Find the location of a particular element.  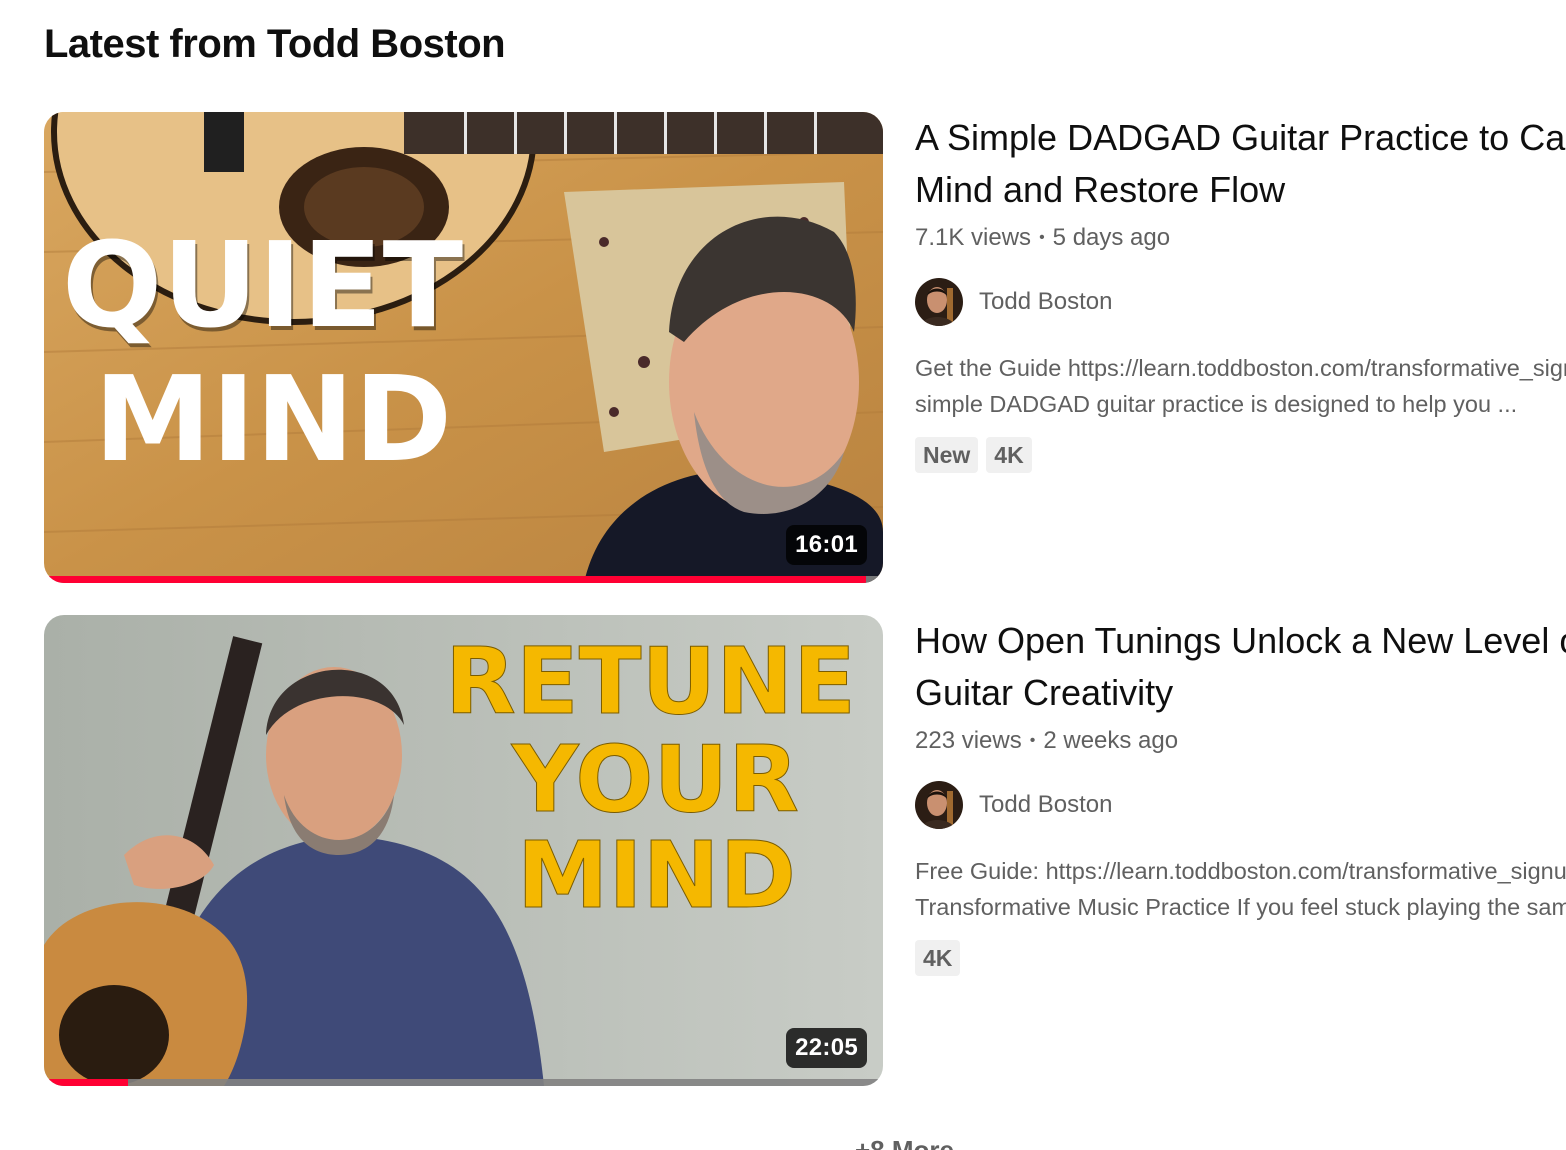

thumbnail-text-line2: MIND is located at coordinates (273, 419).